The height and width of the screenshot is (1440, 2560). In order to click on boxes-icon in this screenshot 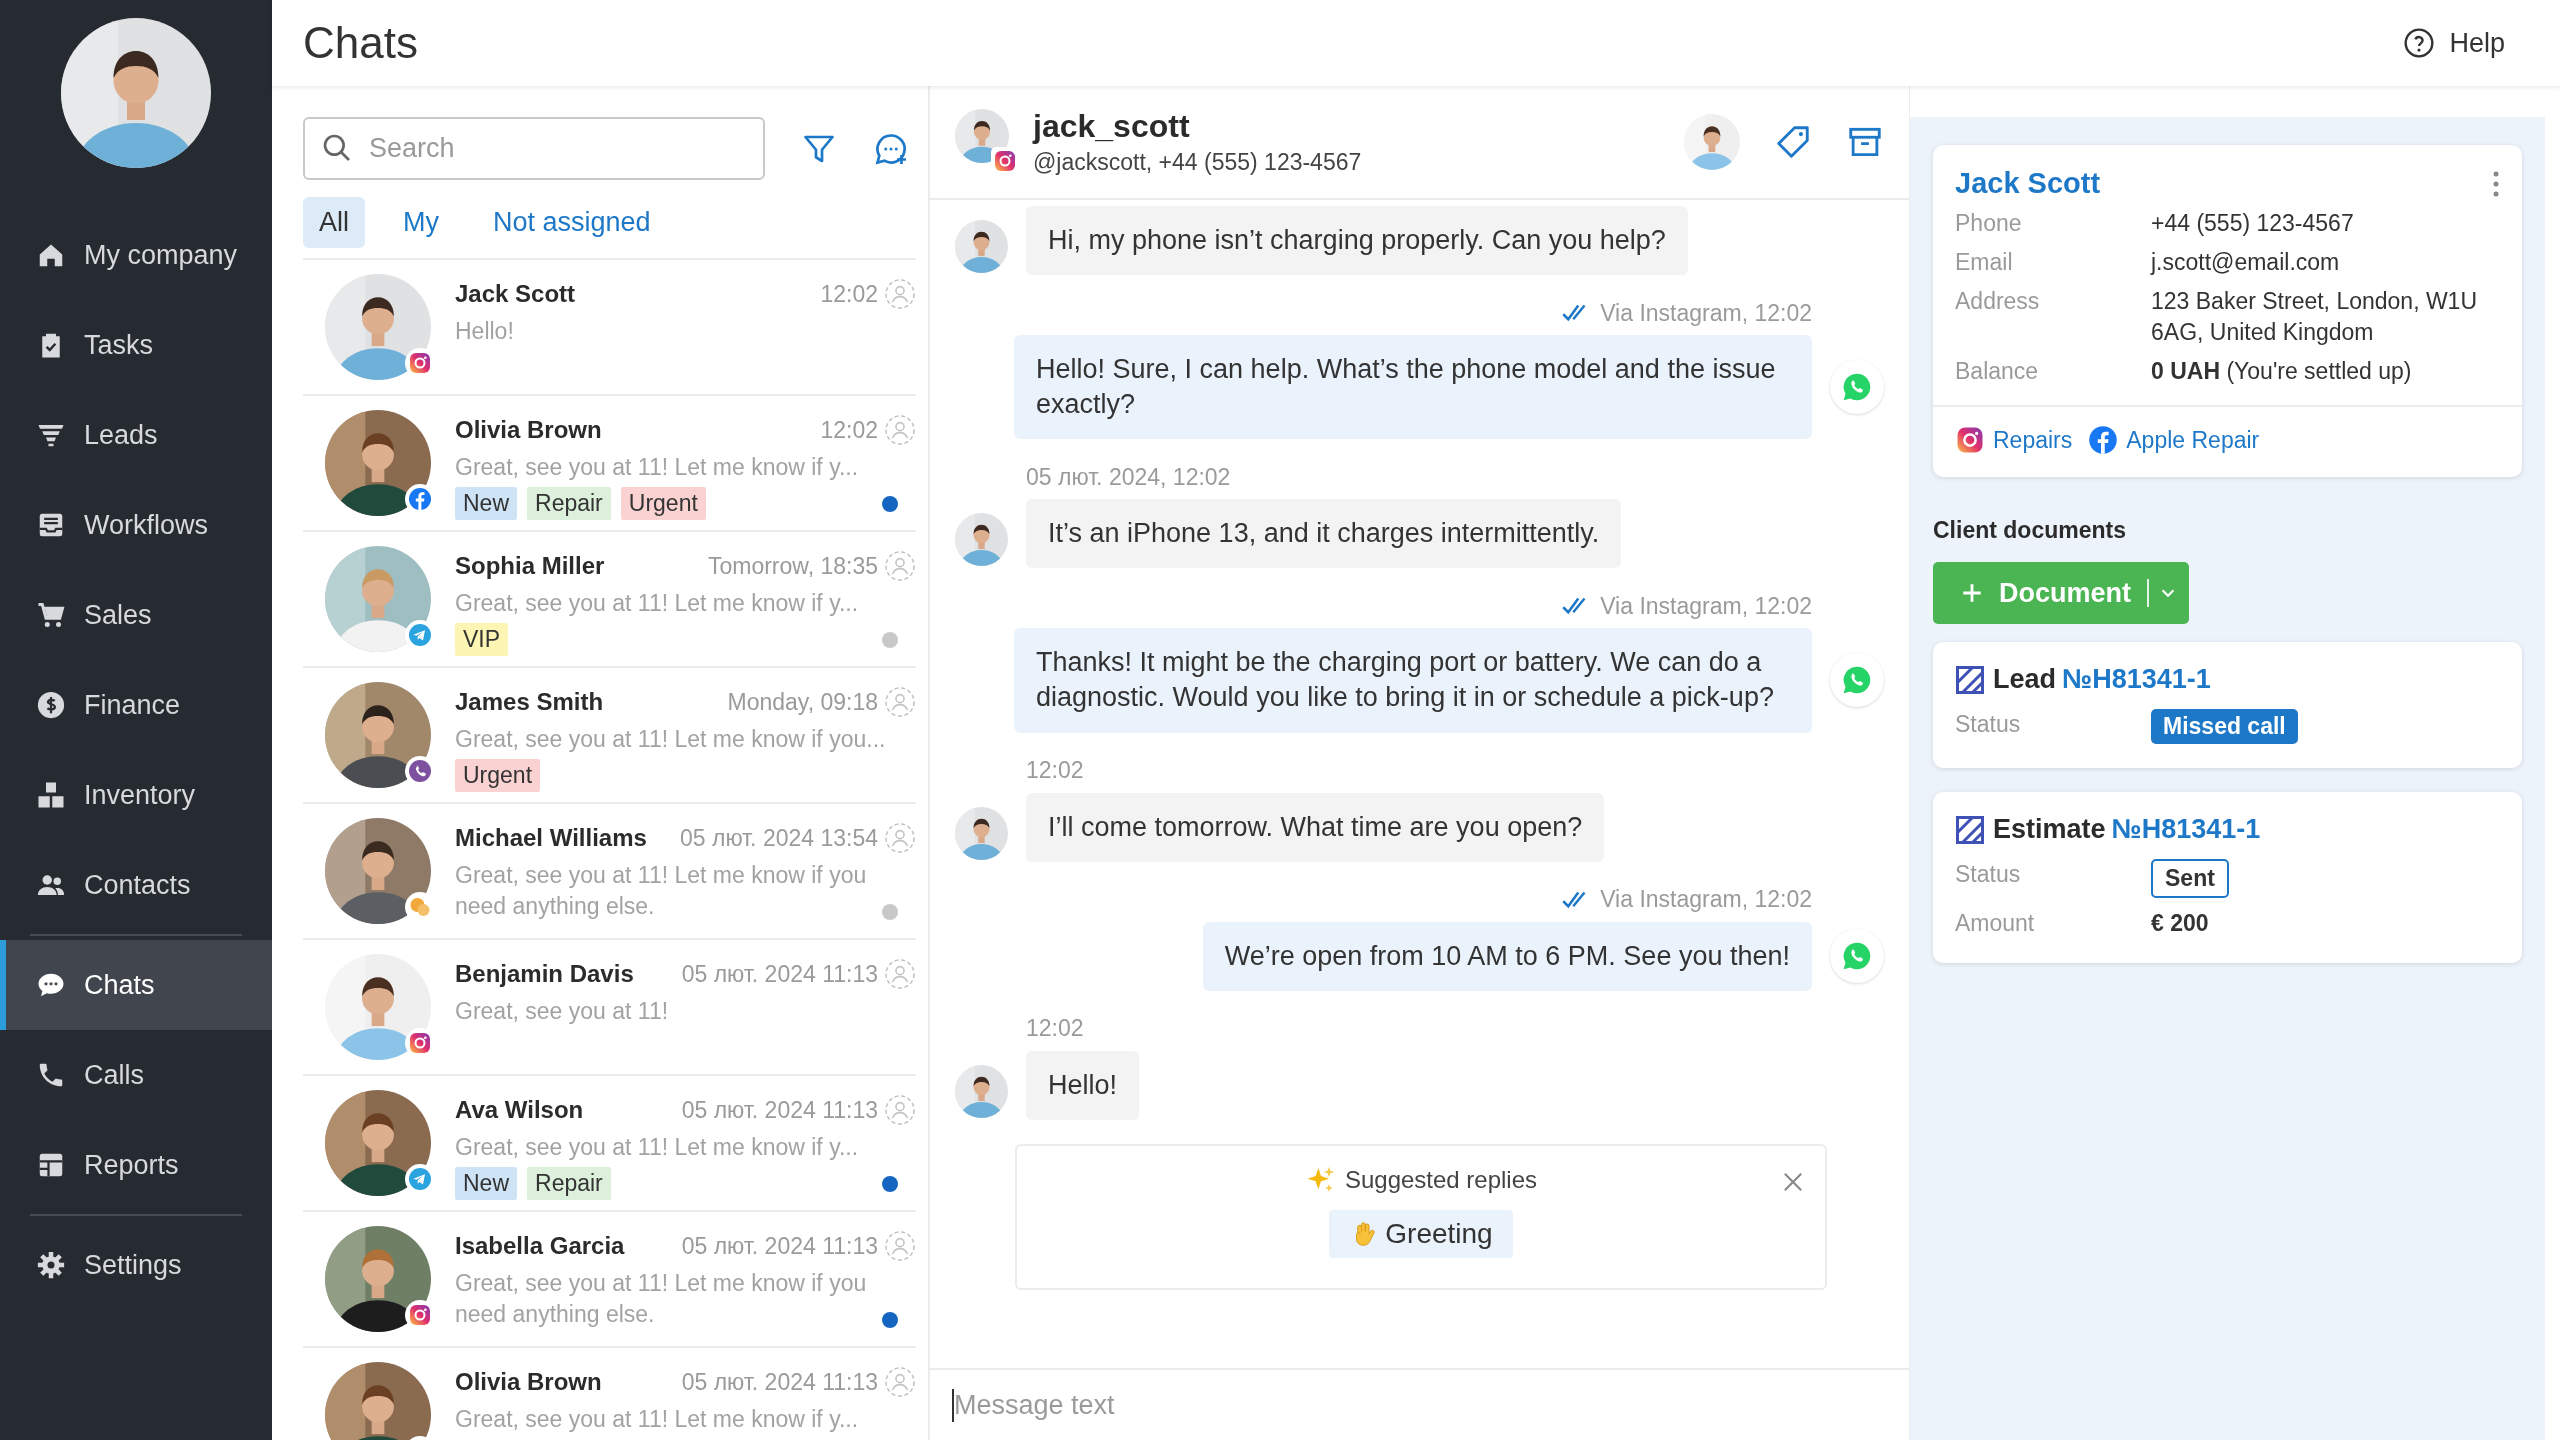, I will do `click(51, 795)`.